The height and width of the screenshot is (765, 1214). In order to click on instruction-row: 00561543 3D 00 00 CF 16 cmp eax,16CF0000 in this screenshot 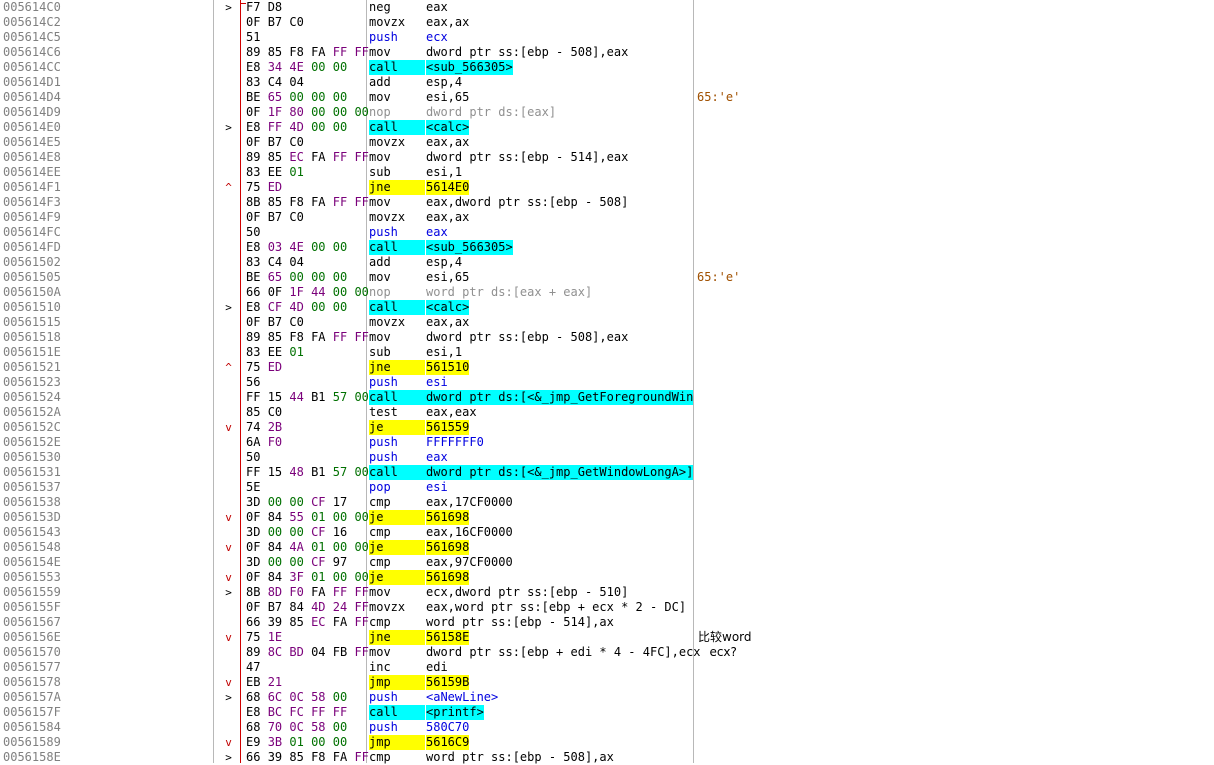, I will do `click(607, 532)`.